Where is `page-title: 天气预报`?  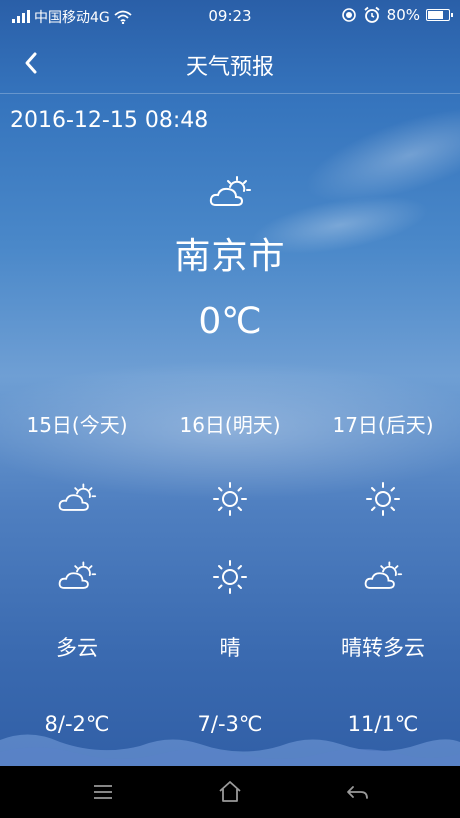 page-title: 天气预报 is located at coordinates (229, 67).